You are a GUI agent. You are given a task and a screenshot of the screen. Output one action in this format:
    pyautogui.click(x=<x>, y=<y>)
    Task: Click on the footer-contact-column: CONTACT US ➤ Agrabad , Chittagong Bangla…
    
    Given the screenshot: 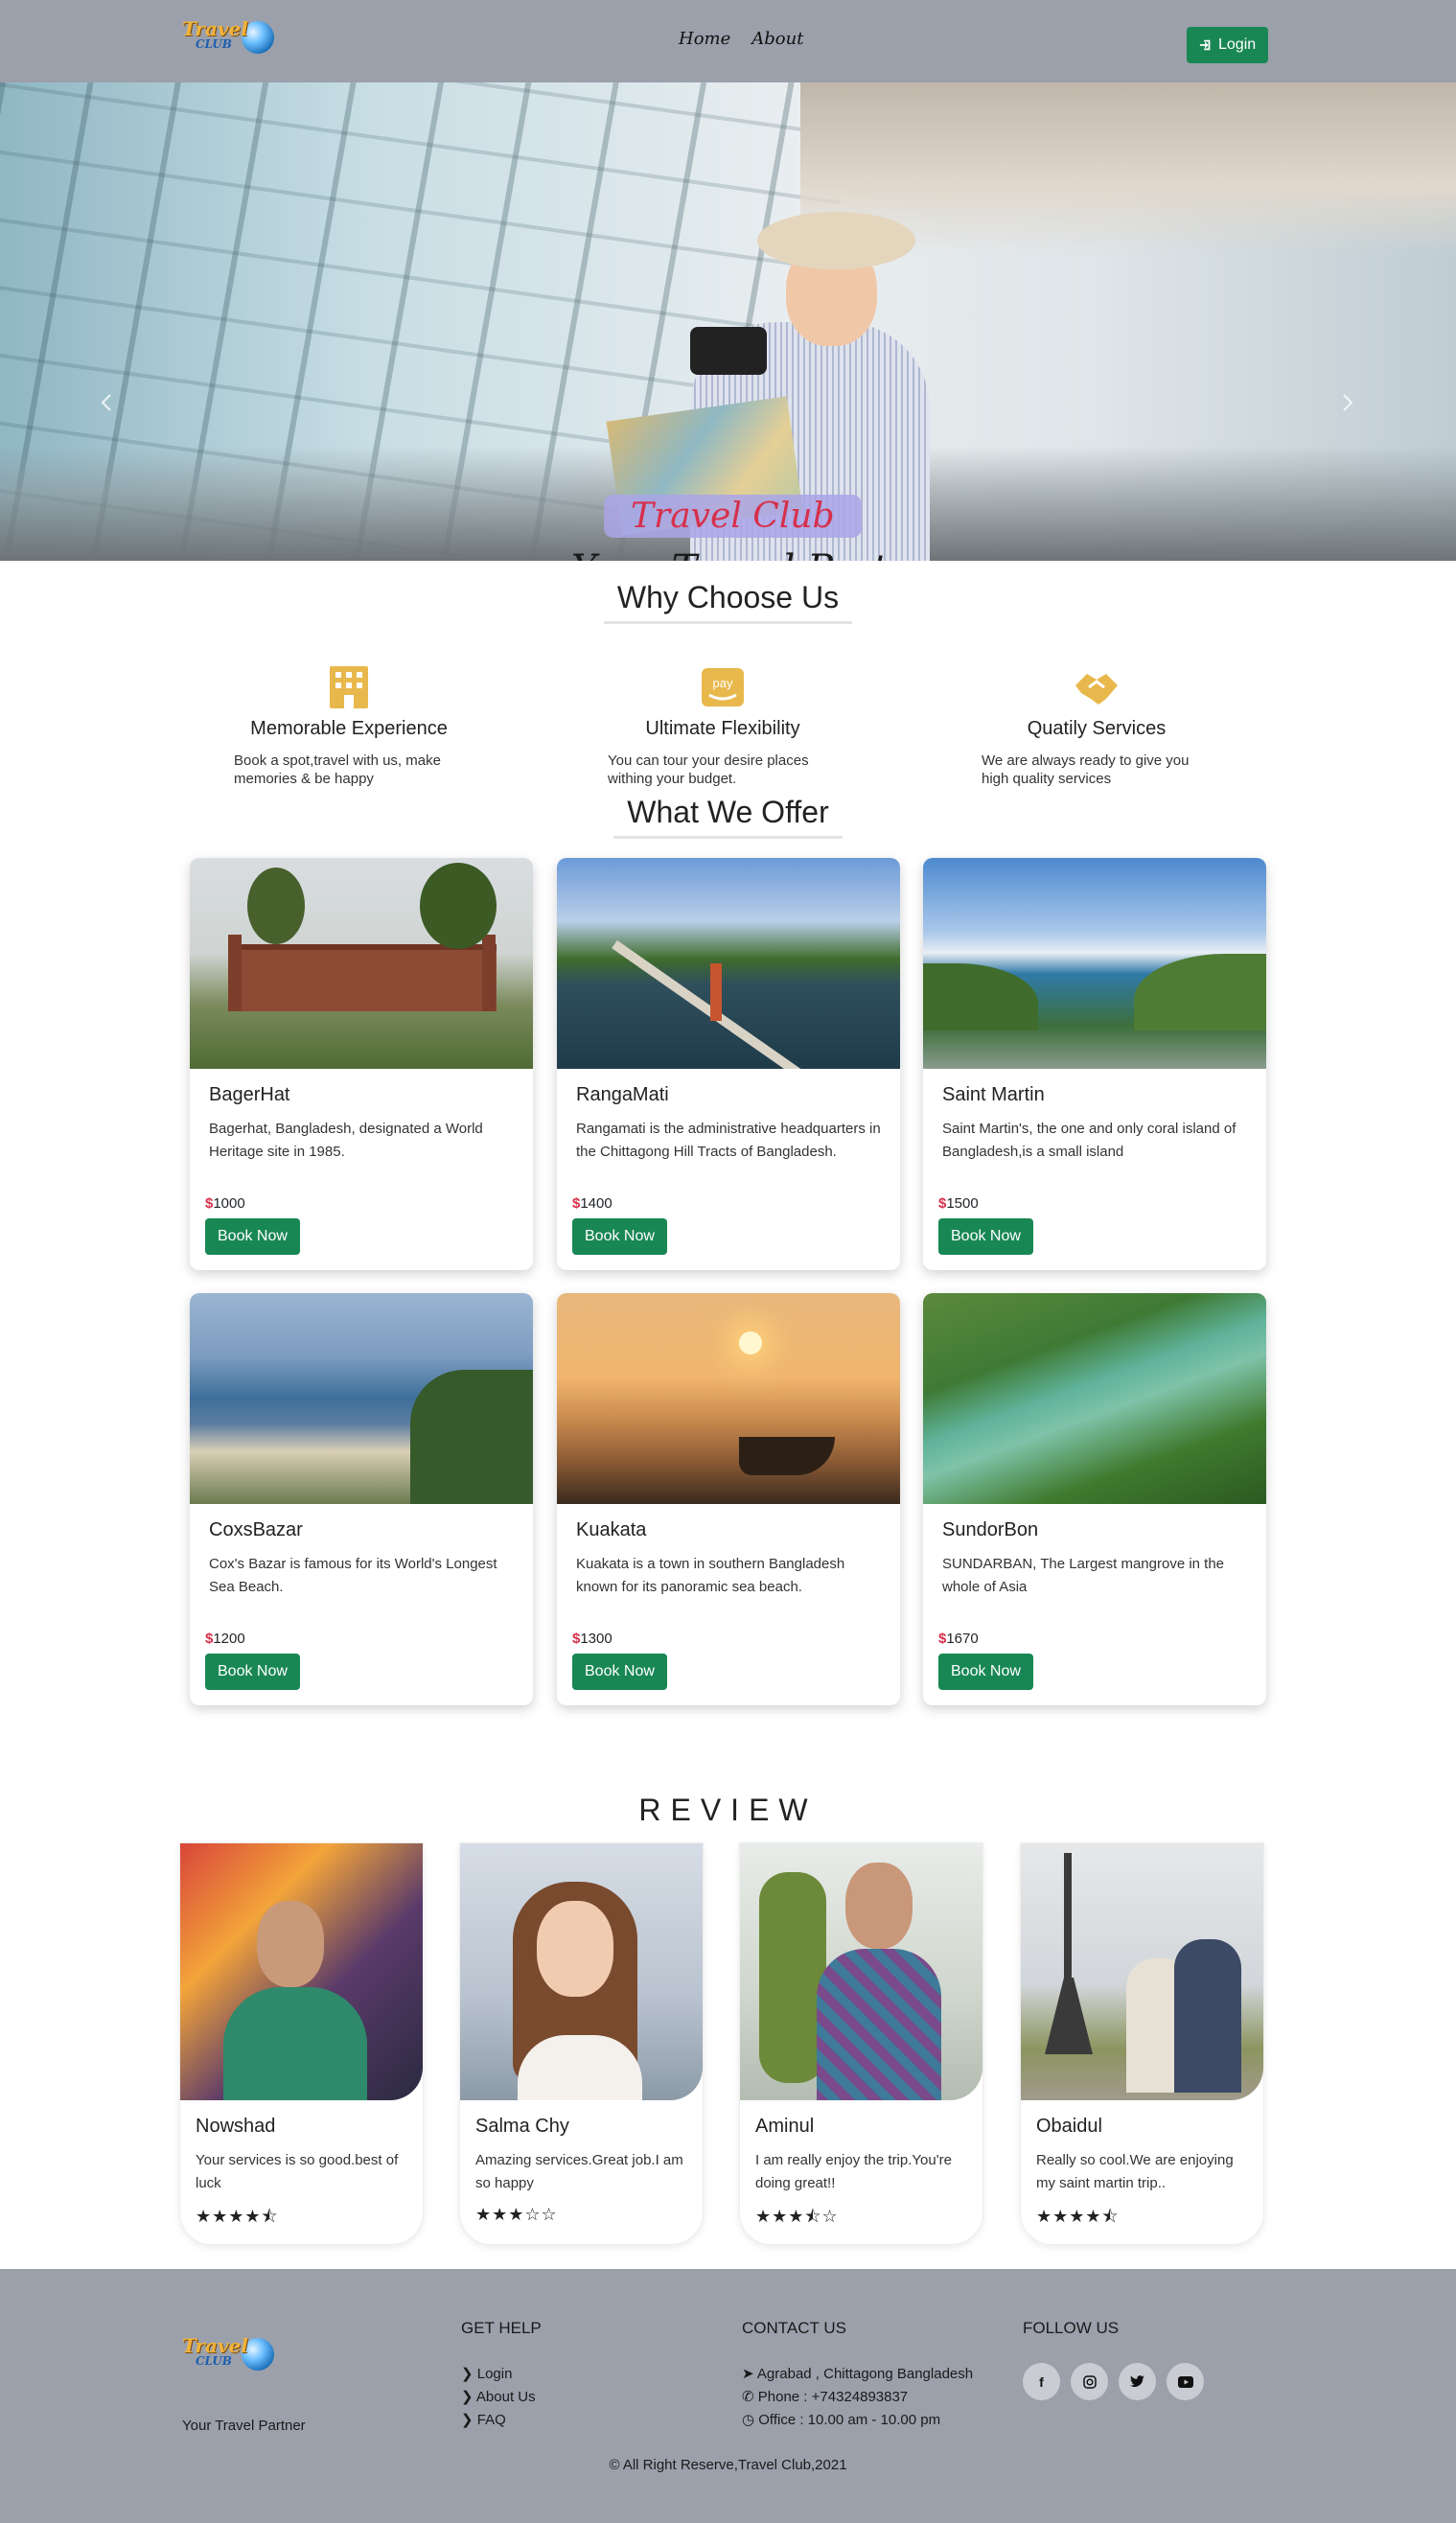 What is the action you would take?
    pyautogui.click(x=857, y=2375)
    